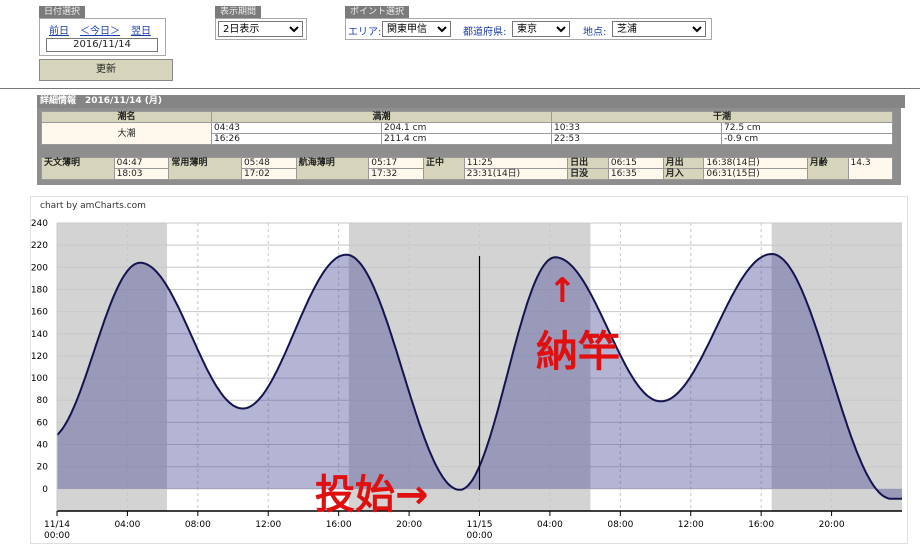 The width and height of the screenshot is (920, 550). I want to click on y-tick-label: 120, so click(39, 357).